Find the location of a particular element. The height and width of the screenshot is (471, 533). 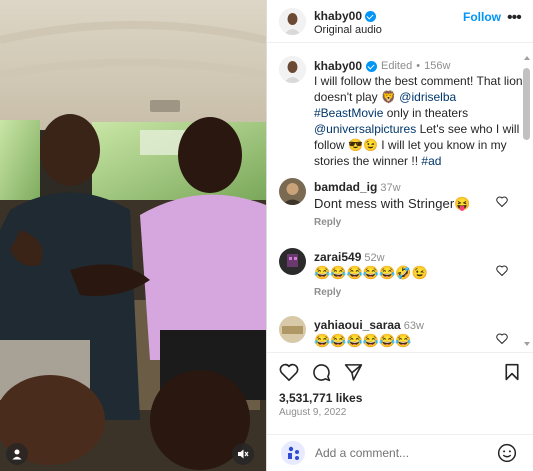

comment-username: zarai549 52w is located at coordinates (349, 257).